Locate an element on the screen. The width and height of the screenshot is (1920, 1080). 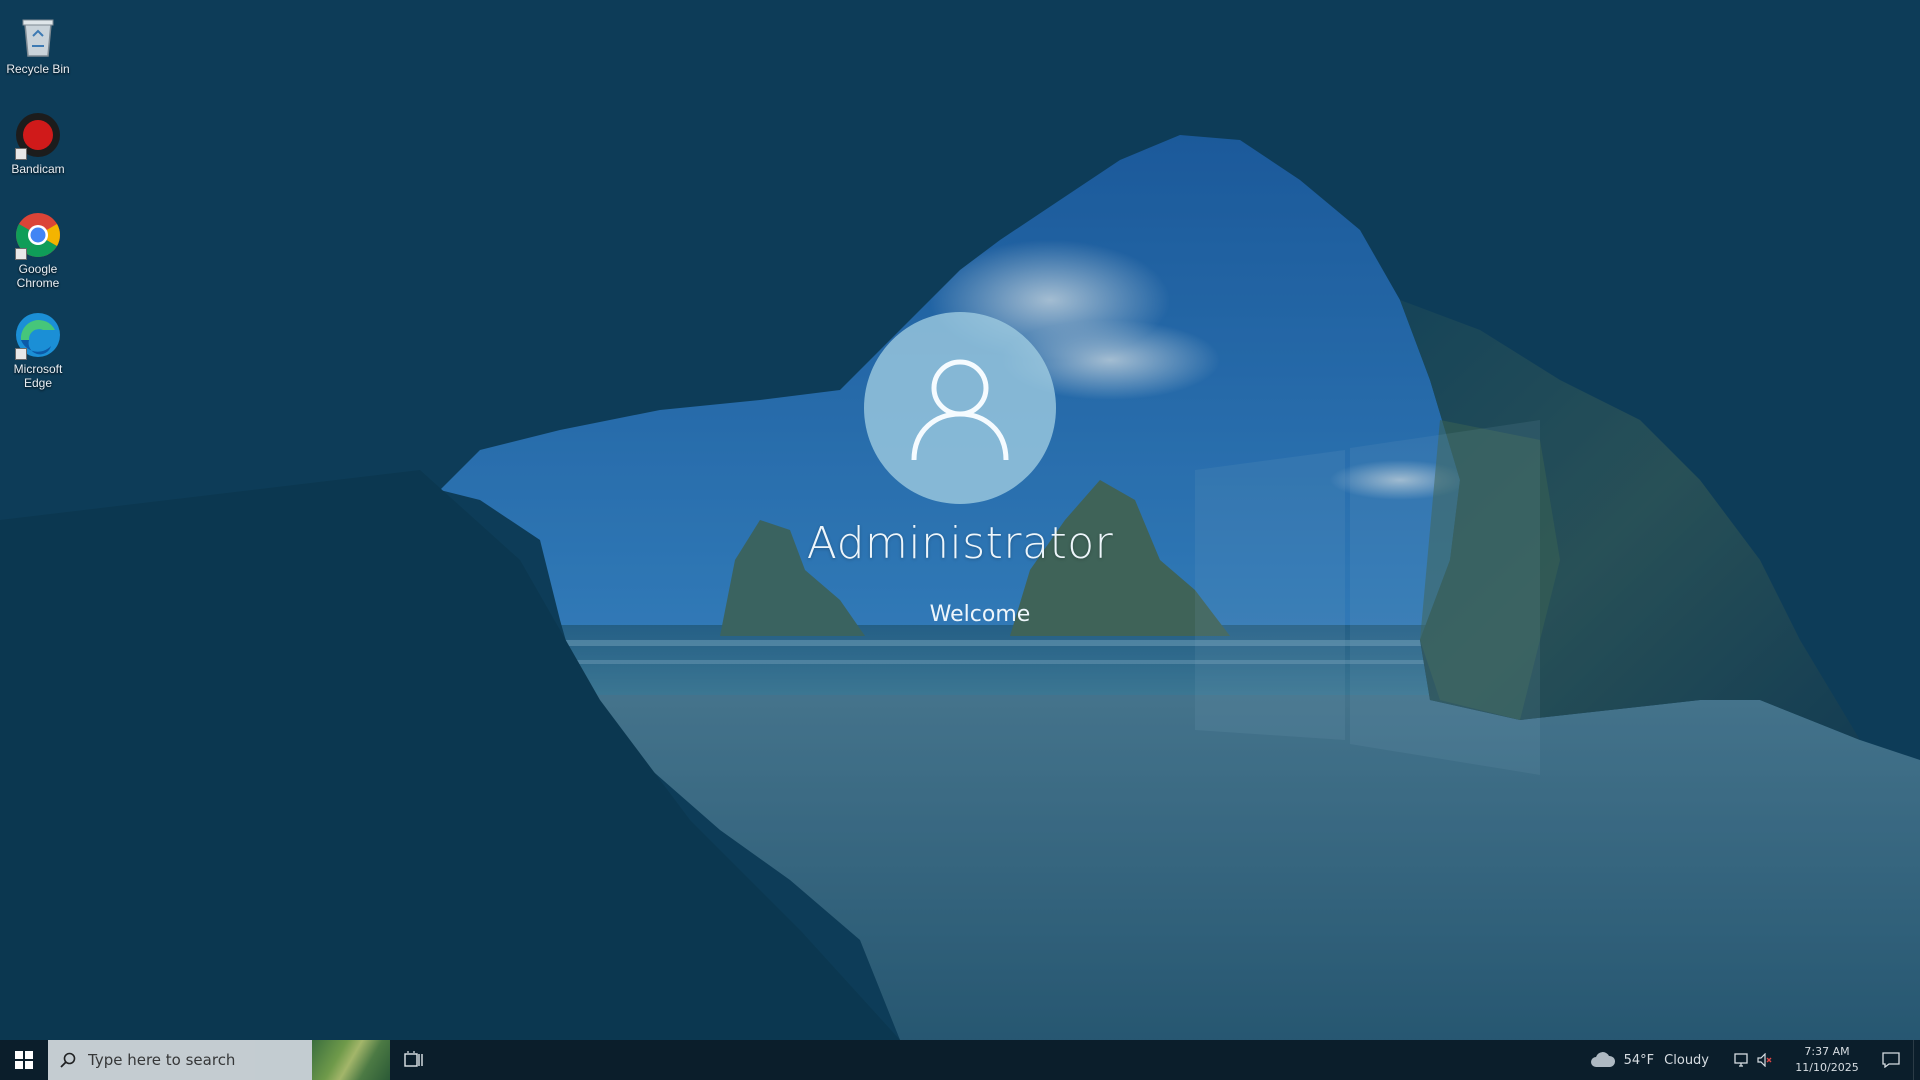
taskbar-search-box is located at coordinates (180, 1060).